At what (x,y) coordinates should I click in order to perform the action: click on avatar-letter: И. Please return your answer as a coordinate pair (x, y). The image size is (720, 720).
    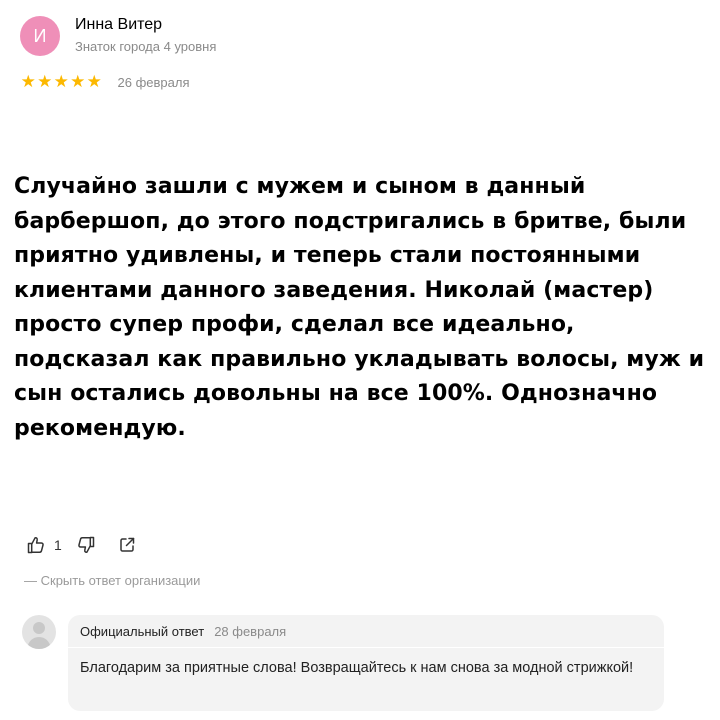
    Looking at the image, I should click on (40, 35).